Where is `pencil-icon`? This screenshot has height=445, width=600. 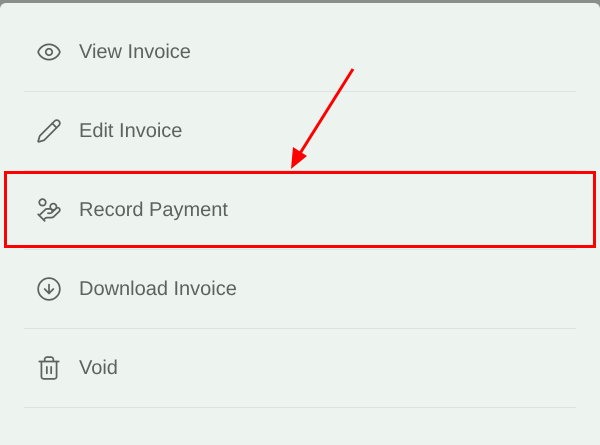 pencil-icon is located at coordinates (49, 131).